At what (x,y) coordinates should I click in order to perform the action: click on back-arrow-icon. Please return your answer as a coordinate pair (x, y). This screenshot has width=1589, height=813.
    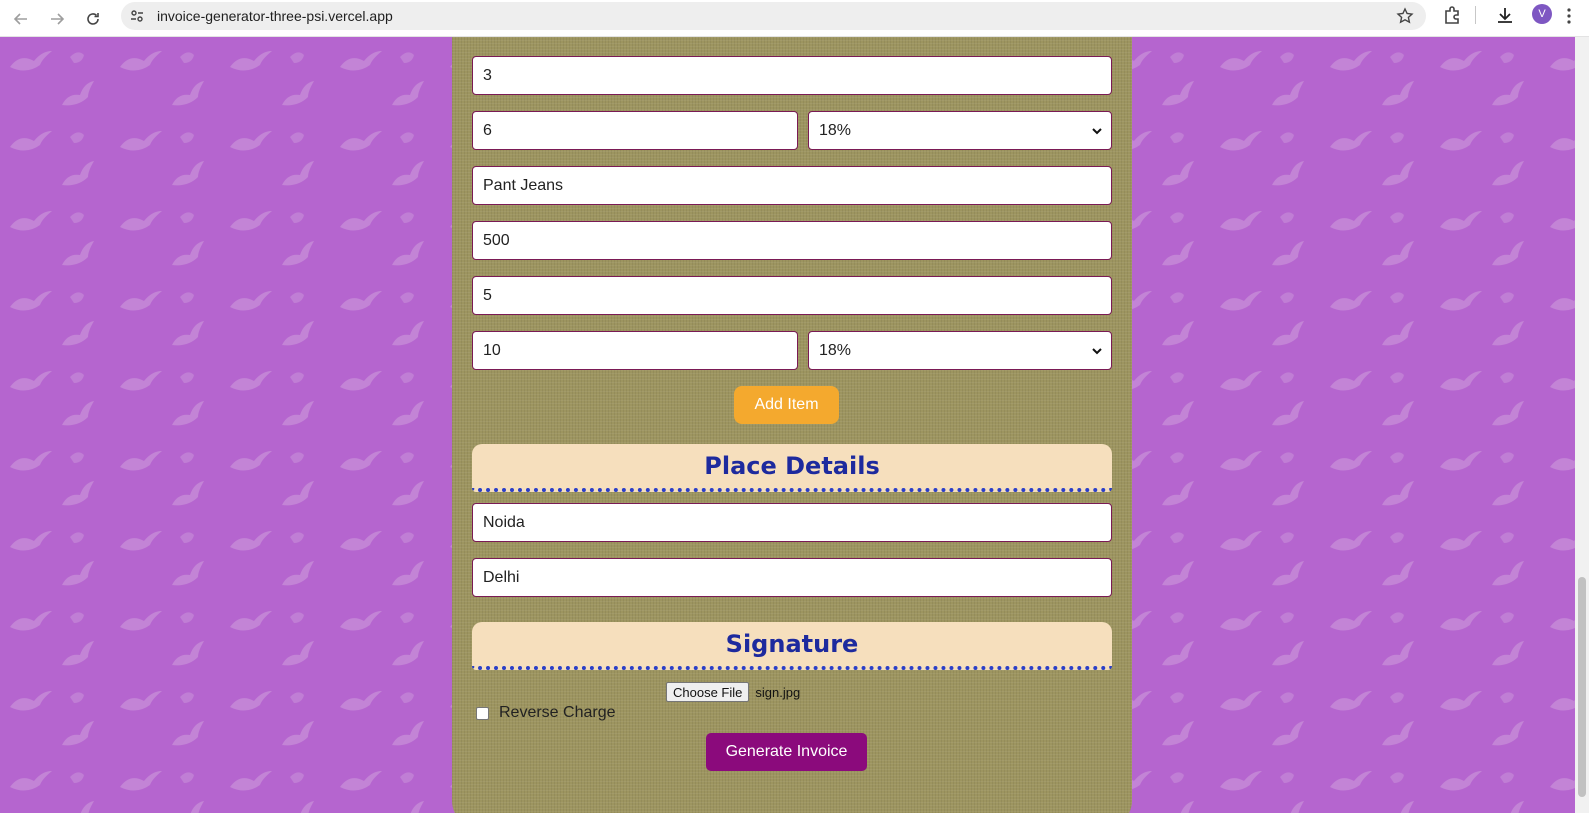
    Looking at the image, I should click on (20, 19).